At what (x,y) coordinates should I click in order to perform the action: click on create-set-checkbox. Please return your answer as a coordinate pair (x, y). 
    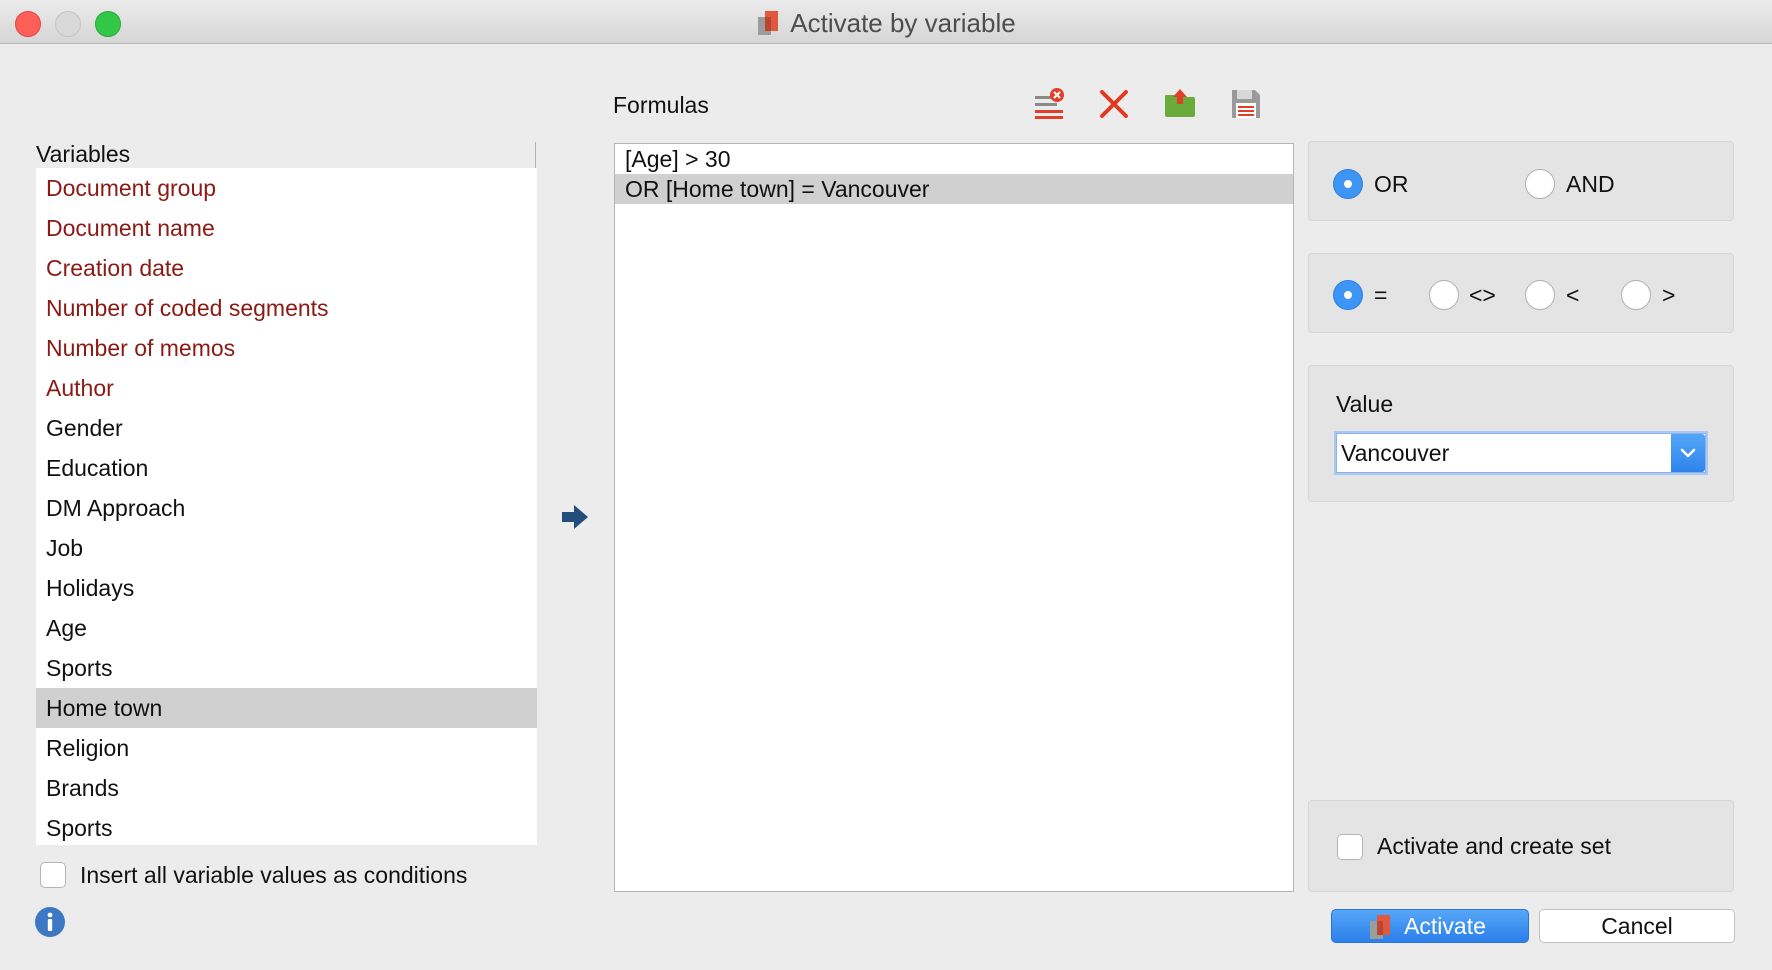
    Looking at the image, I should click on (1350, 846).